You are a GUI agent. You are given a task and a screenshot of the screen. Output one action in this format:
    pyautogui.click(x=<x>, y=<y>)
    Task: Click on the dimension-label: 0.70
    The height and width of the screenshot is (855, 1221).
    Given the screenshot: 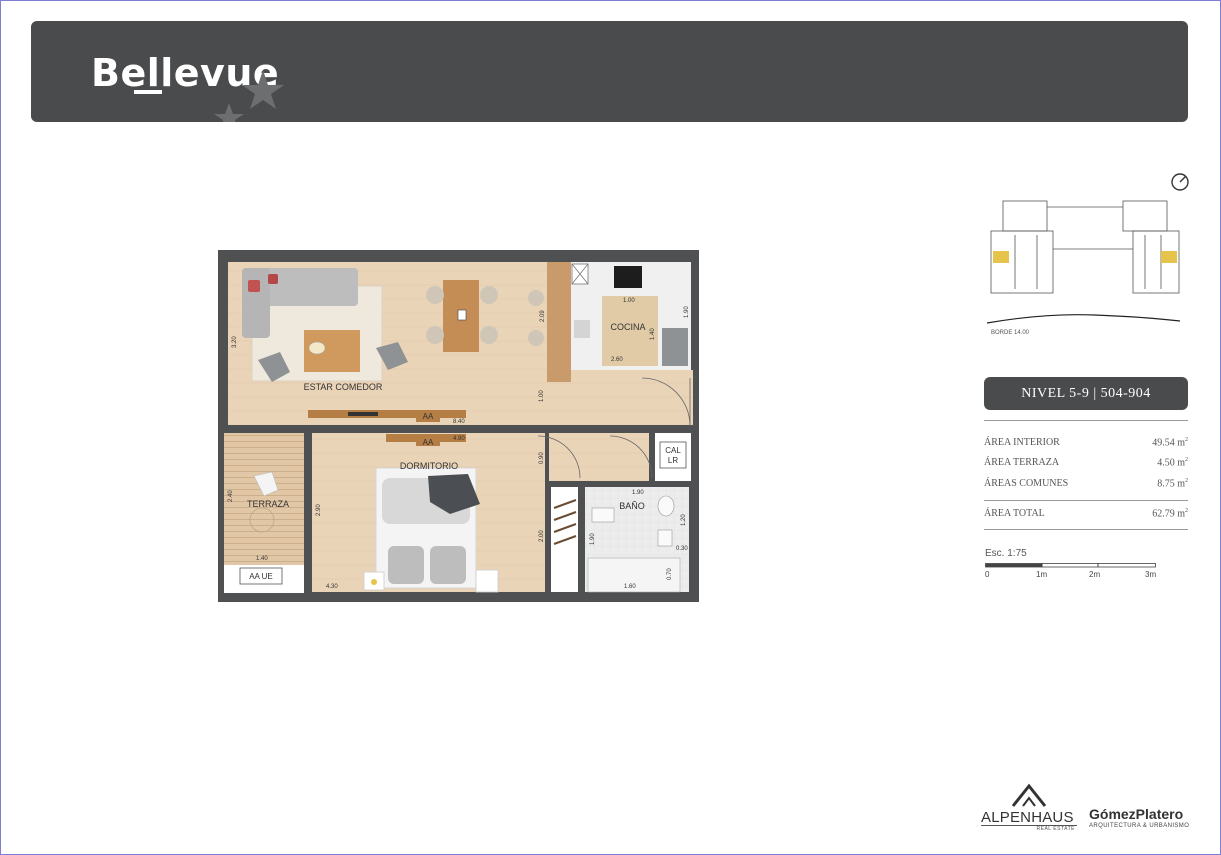 What is the action you would take?
    pyautogui.click(x=670, y=574)
    